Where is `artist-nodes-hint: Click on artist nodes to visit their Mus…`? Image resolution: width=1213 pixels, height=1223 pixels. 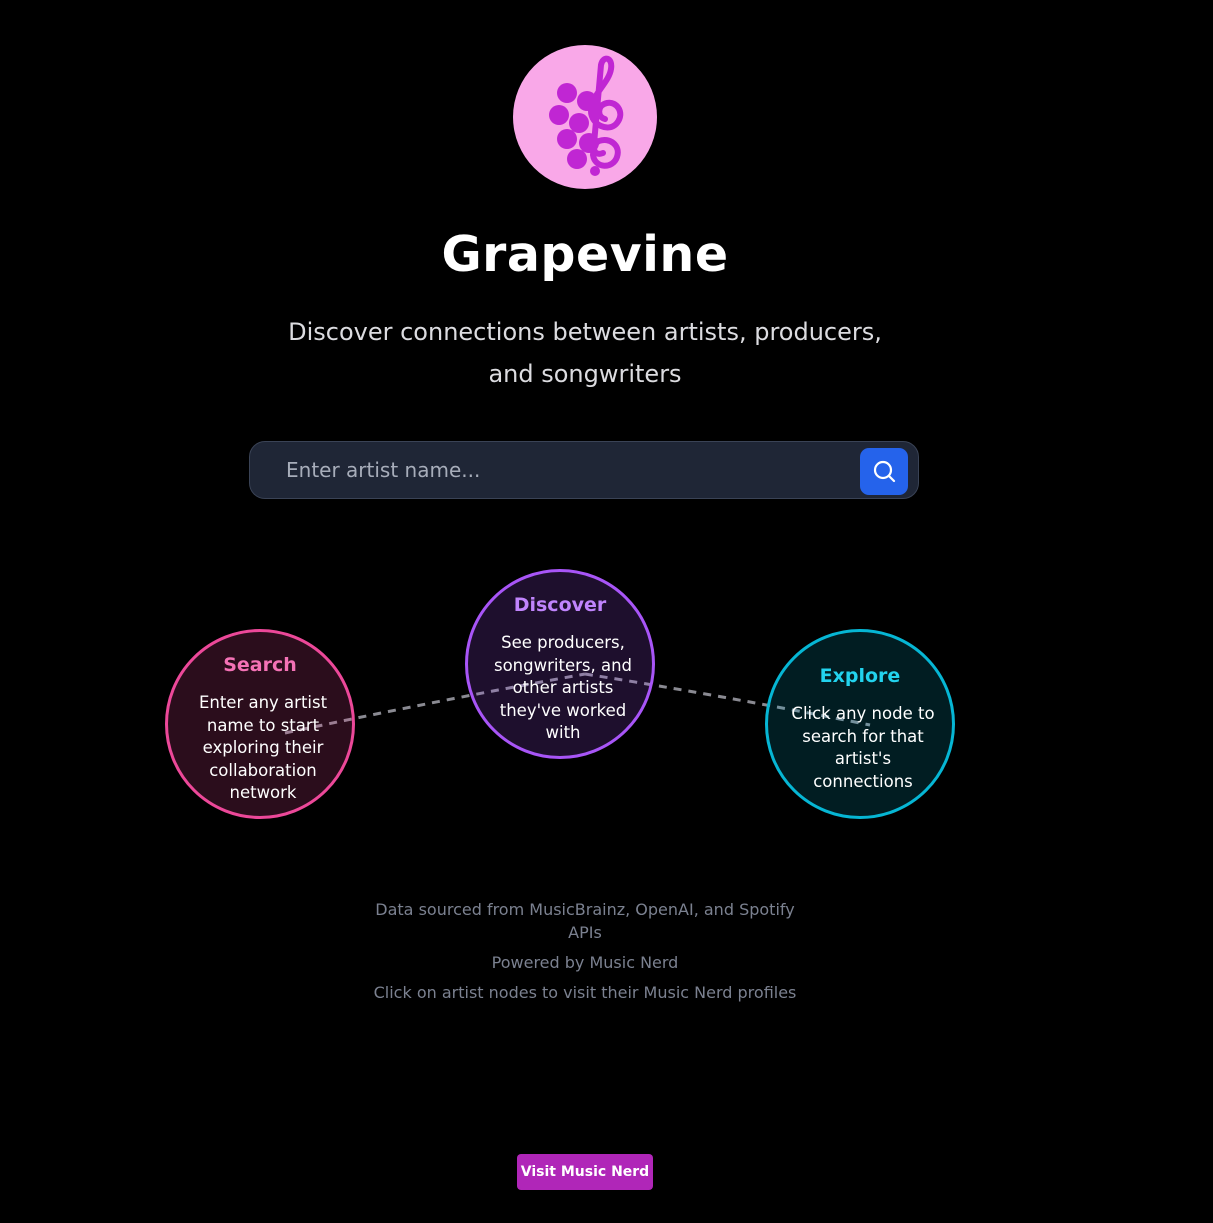
artist-nodes-hint: Click on artist nodes to visit their Mus… is located at coordinates (585, 992).